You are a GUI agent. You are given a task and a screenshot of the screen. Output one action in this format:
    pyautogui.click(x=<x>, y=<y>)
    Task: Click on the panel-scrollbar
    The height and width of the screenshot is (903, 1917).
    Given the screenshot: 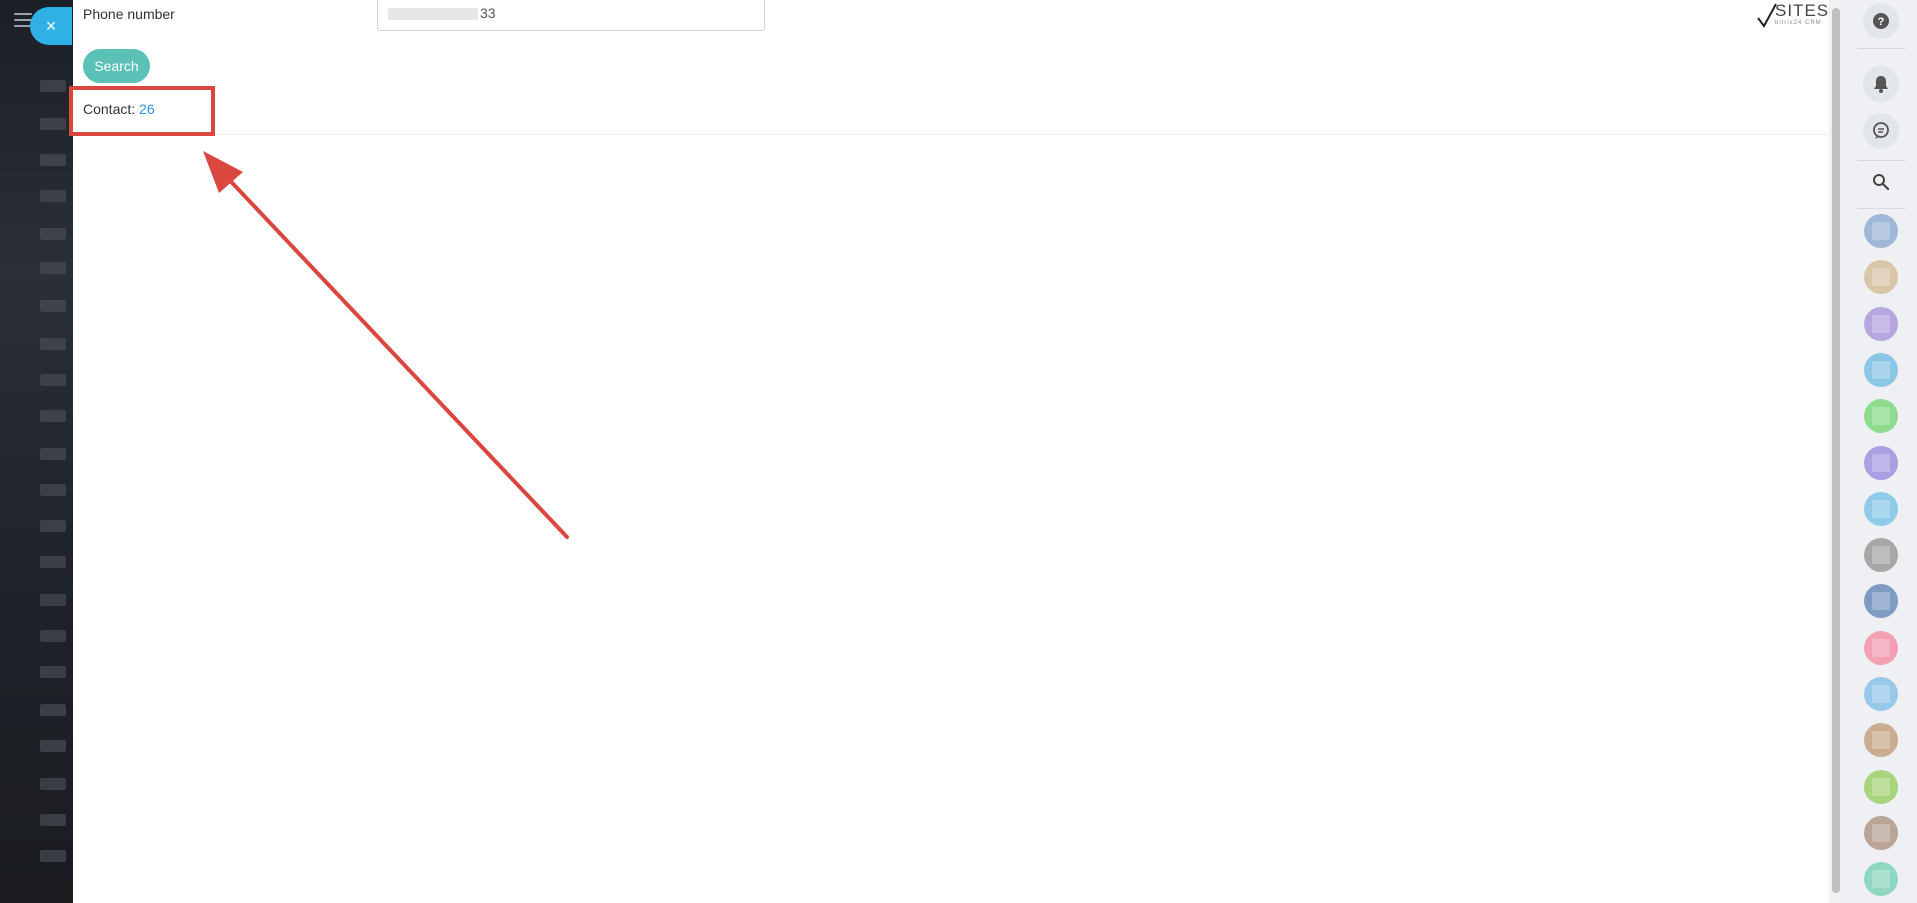 What is the action you would take?
    pyautogui.click(x=1836, y=451)
    